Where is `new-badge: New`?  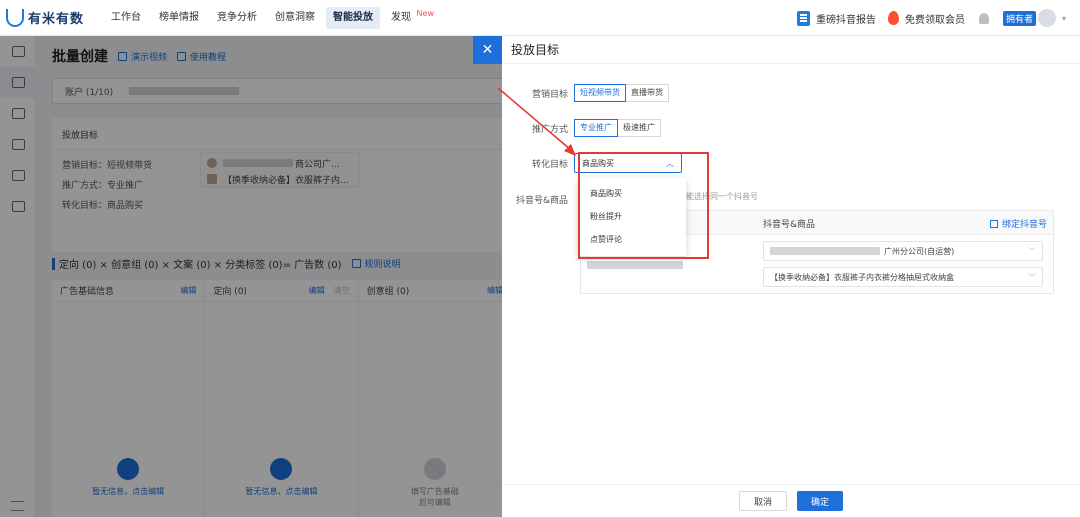 new-badge: New is located at coordinates (425, 13).